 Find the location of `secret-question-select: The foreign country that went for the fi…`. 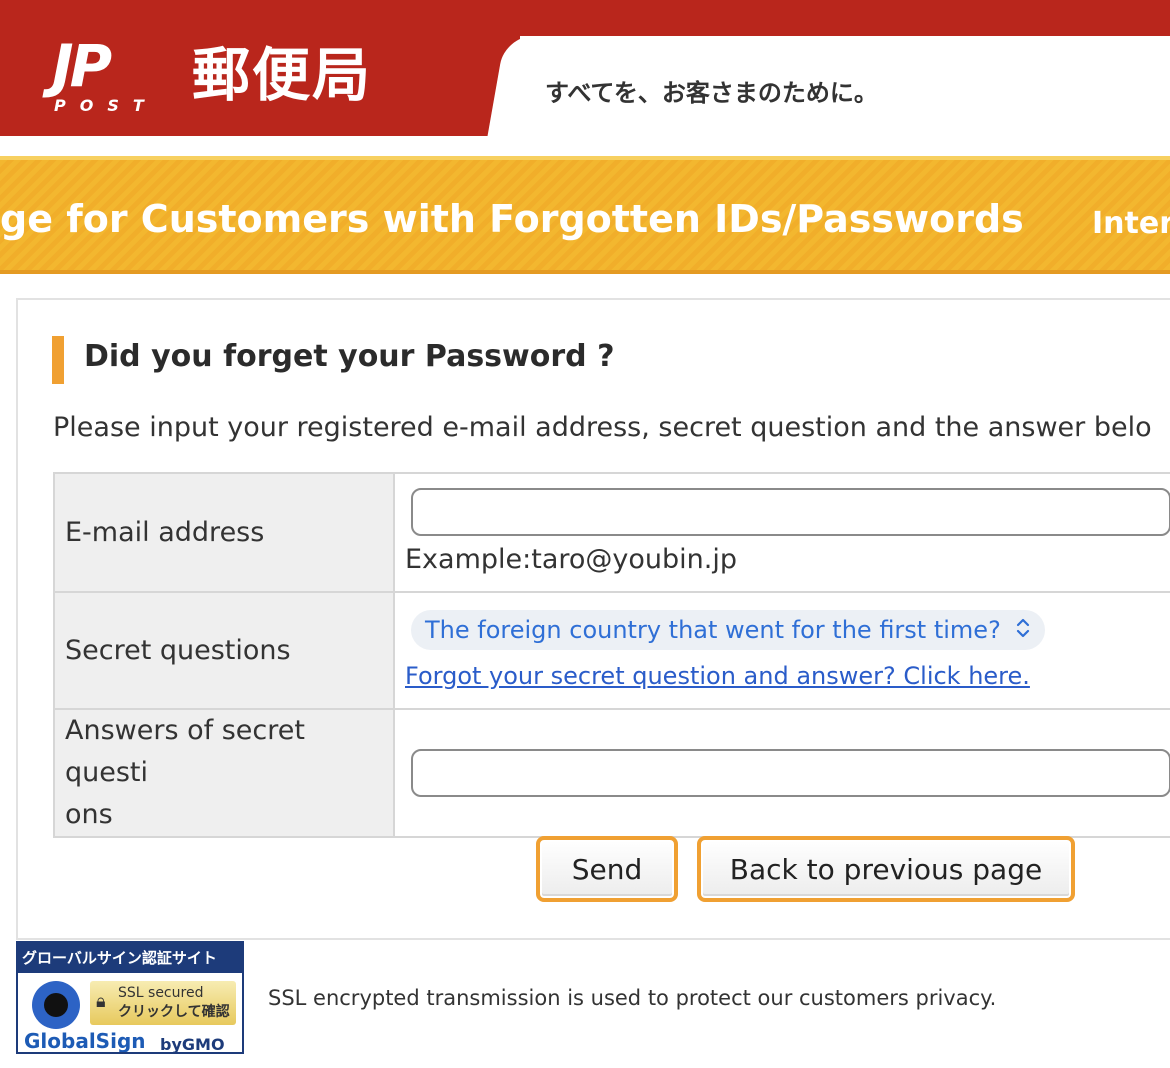

secret-question-select: The foreign country that went for the fi… is located at coordinates (728, 629).